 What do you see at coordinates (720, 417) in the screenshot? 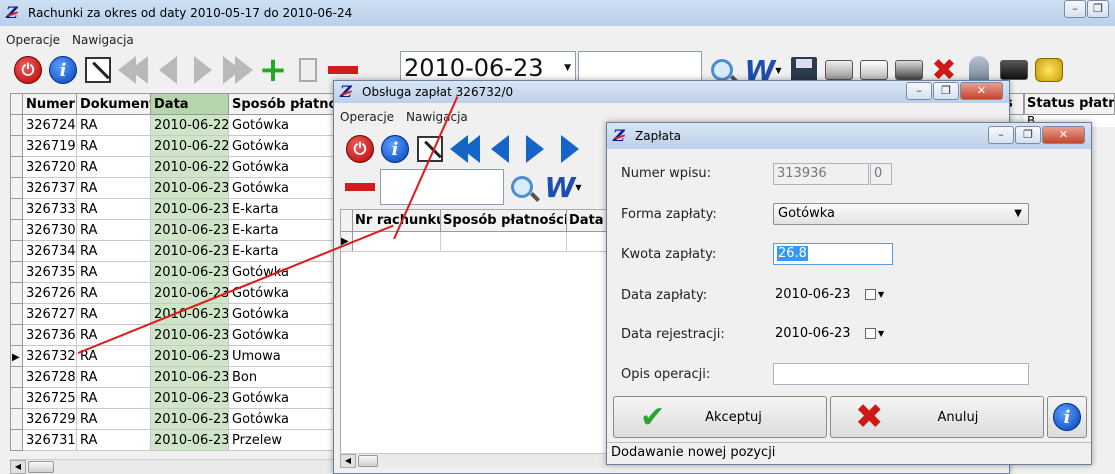
I see `accept-button: ✔ Akceptuj` at bounding box center [720, 417].